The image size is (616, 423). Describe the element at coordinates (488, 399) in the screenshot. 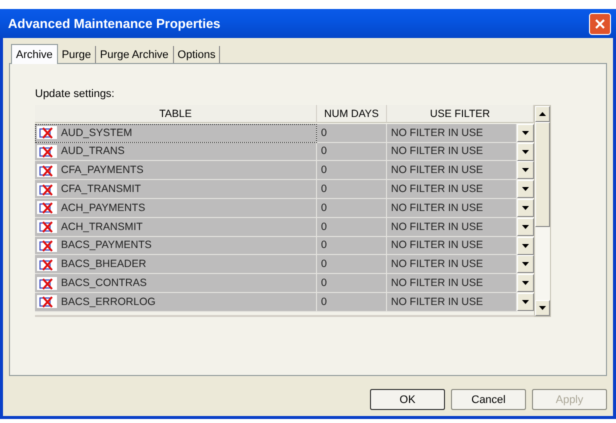

I see `dialog-button: Cancel` at that location.